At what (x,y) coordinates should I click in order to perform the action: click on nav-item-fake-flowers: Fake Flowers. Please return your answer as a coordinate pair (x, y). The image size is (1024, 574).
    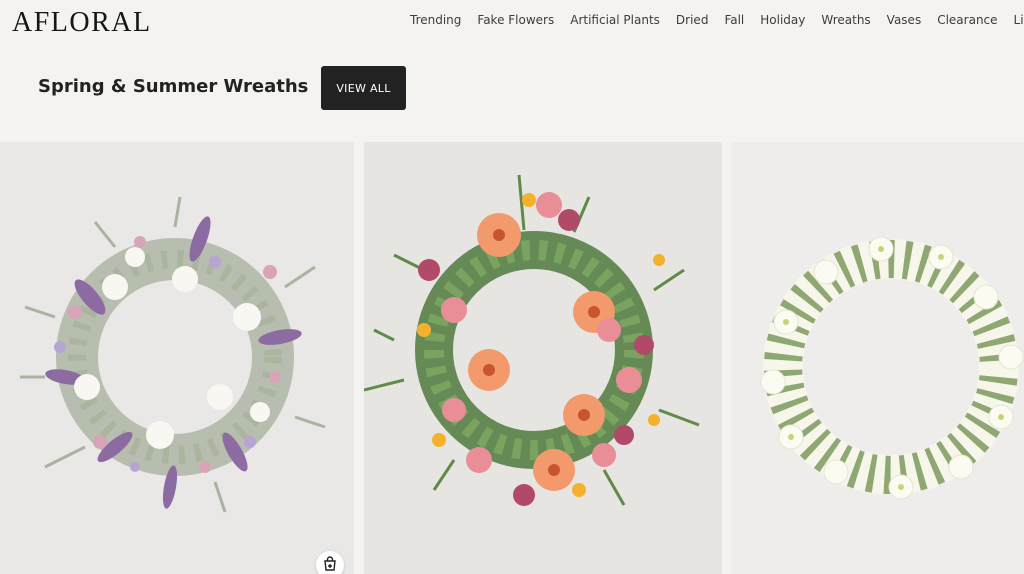
    Looking at the image, I should click on (515, 20).